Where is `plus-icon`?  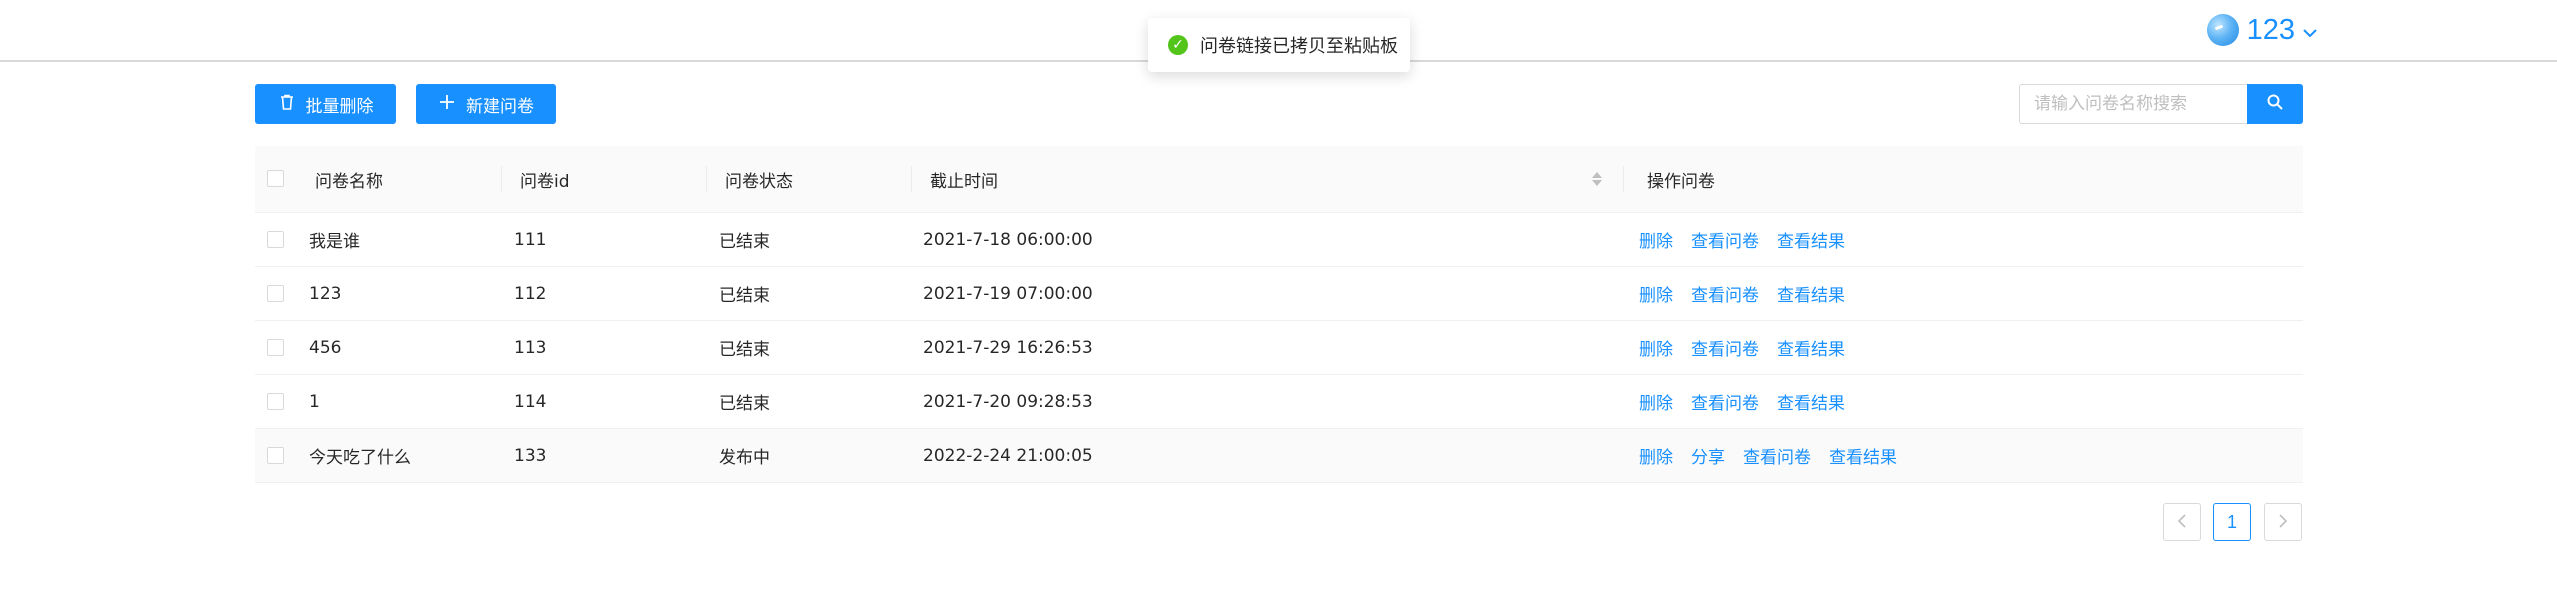
plus-icon is located at coordinates (447, 104).